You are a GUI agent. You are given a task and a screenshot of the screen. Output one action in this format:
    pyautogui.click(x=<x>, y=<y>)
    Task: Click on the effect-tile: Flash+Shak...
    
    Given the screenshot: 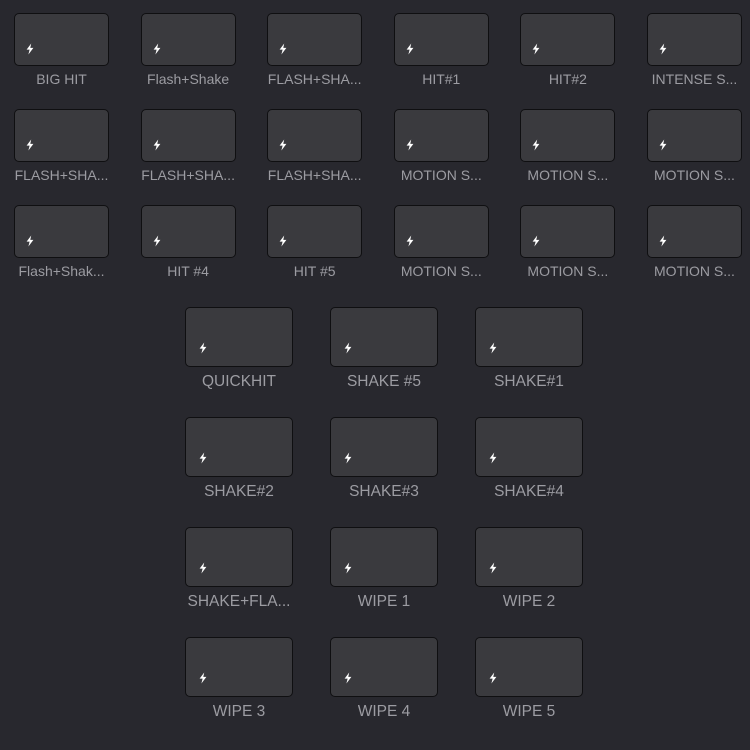 What is the action you would take?
    pyautogui.click(x=61, y=253)
    